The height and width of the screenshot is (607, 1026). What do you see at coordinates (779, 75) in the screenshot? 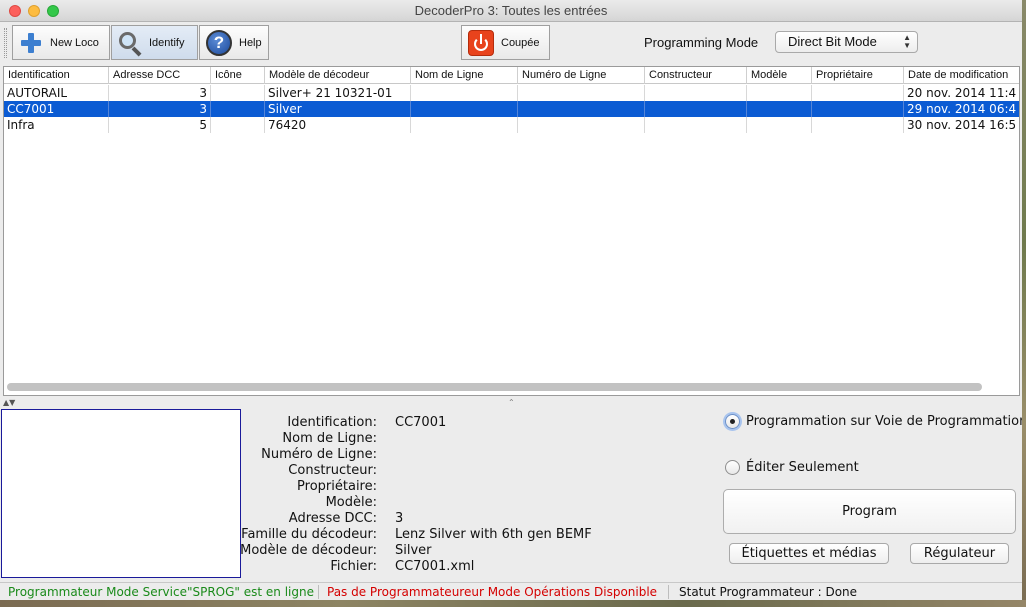
I see `col-model-header: Modèle` at bounding box center [779, 75].